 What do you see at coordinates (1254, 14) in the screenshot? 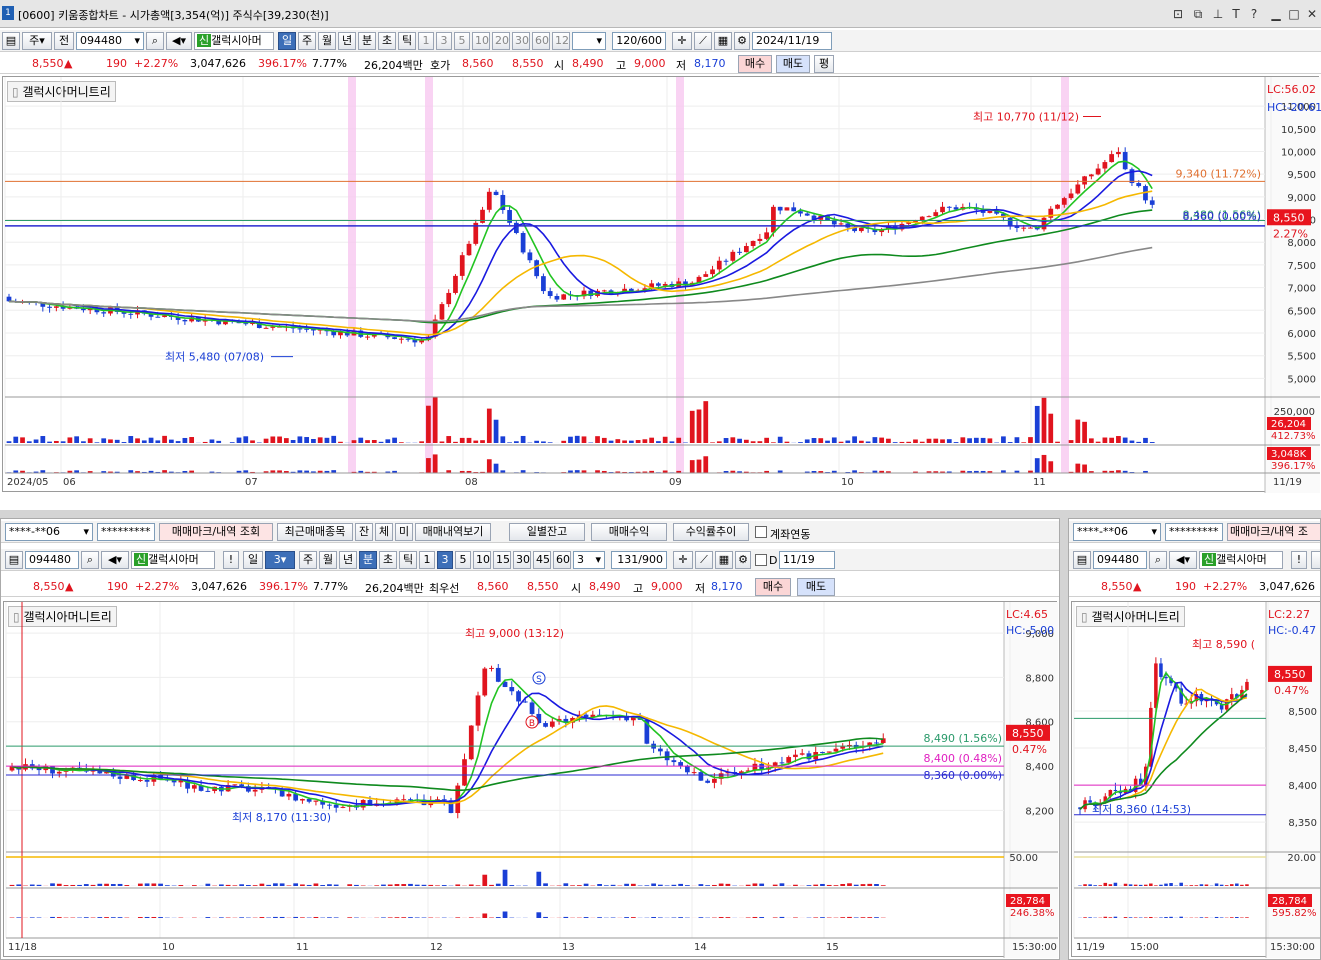
I see `help-icon: ?` at bounding box center [1254, 14].